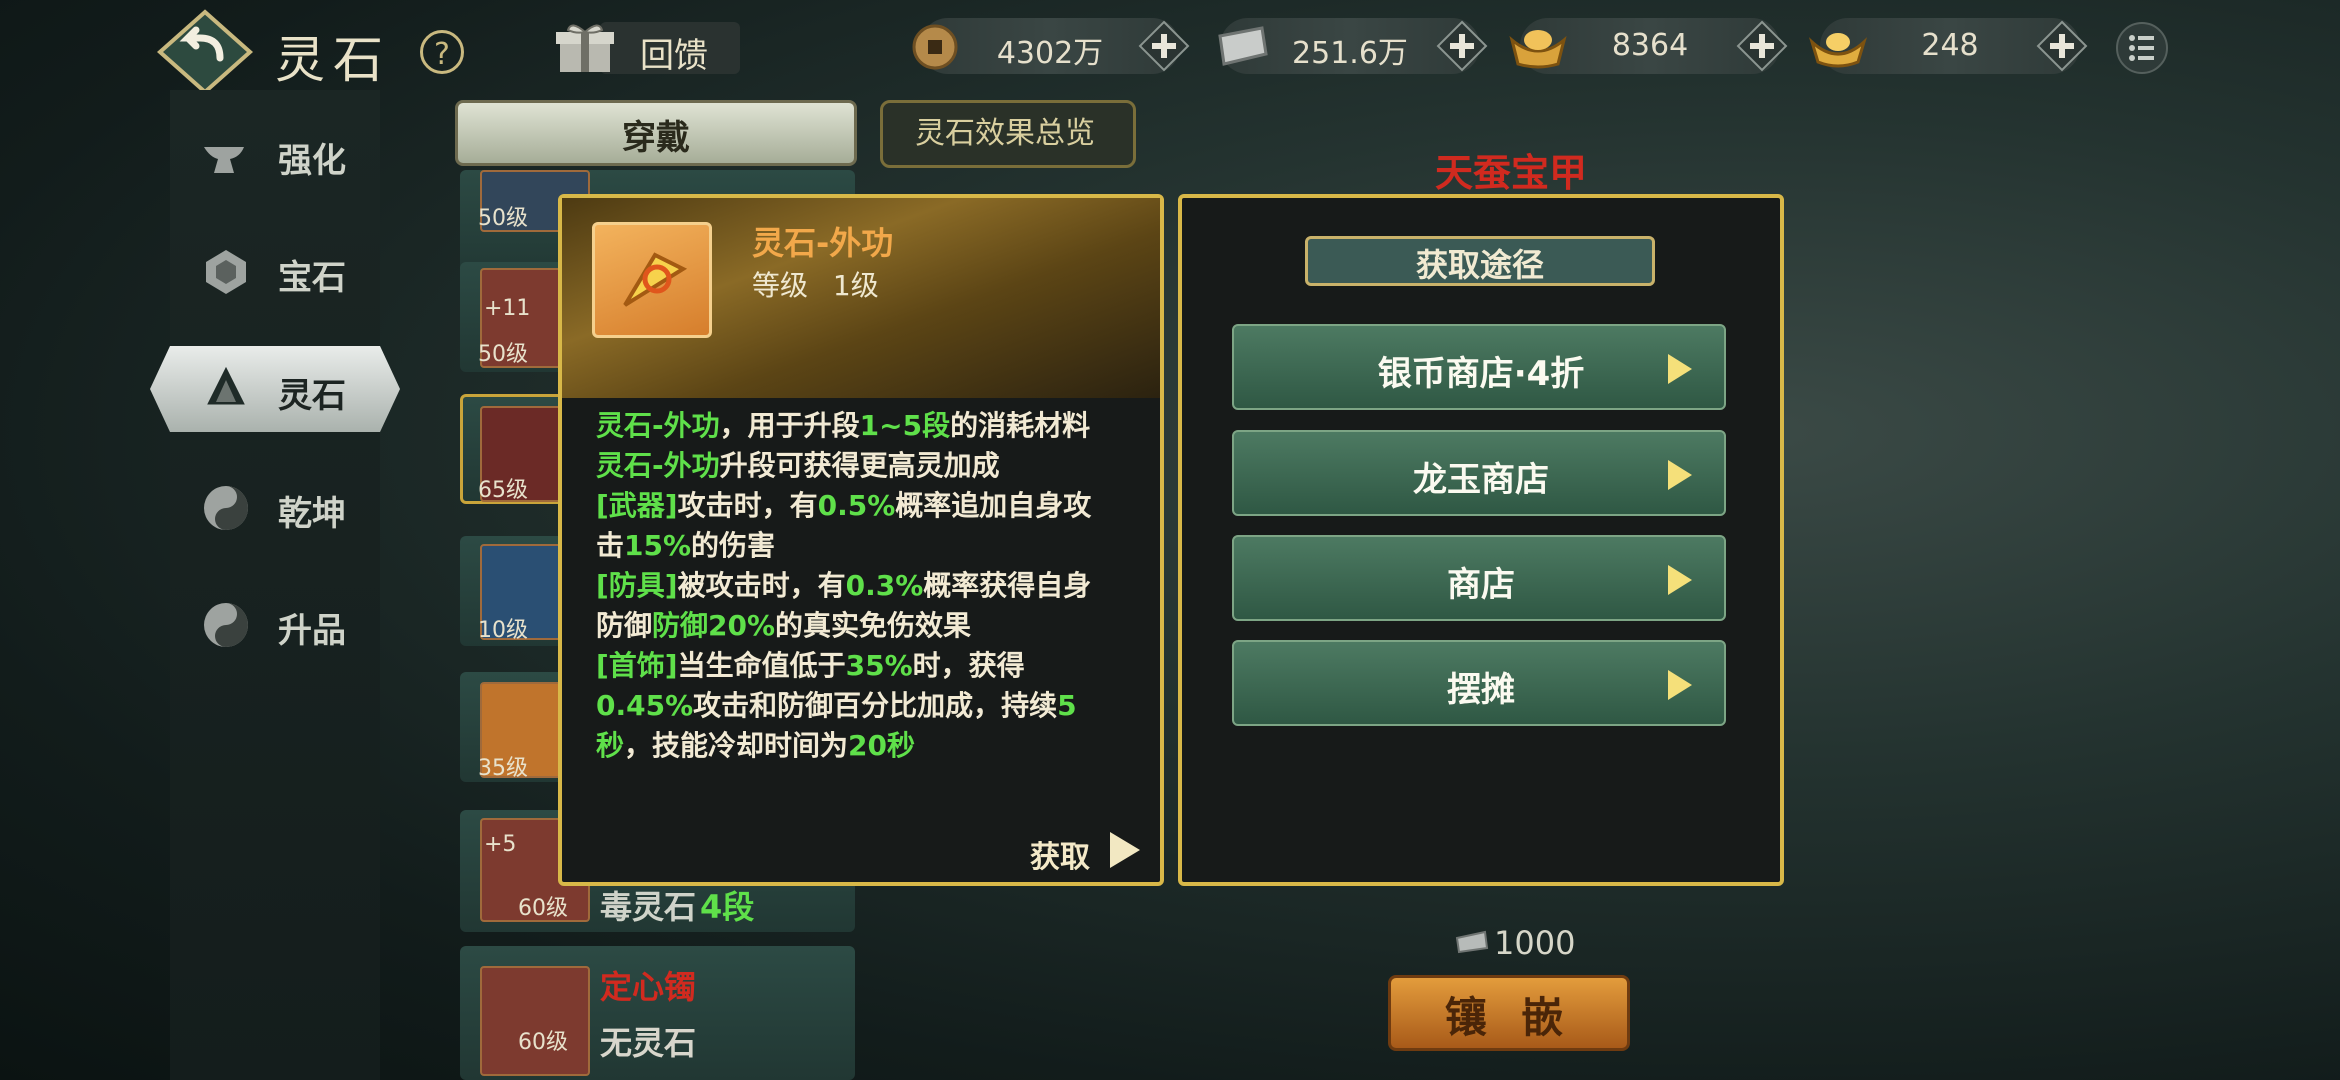  I want to click on desc-text: ，用于升段, so click(789, 425).